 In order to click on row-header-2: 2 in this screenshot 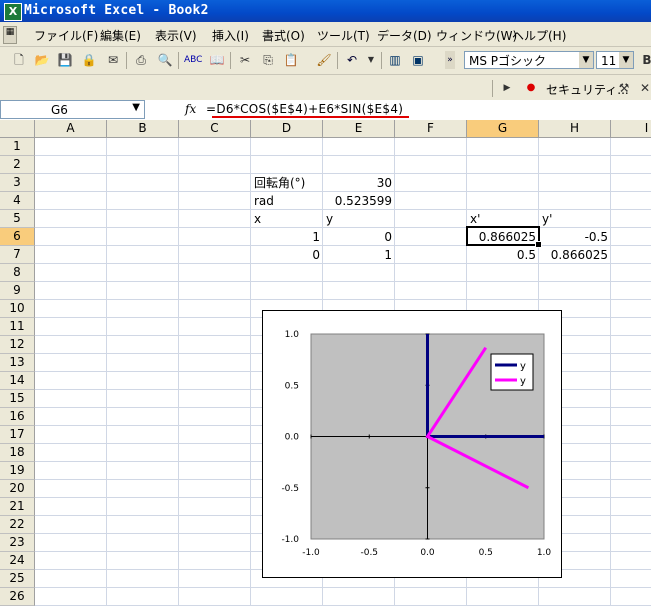, I will do `click(17, 165)`.